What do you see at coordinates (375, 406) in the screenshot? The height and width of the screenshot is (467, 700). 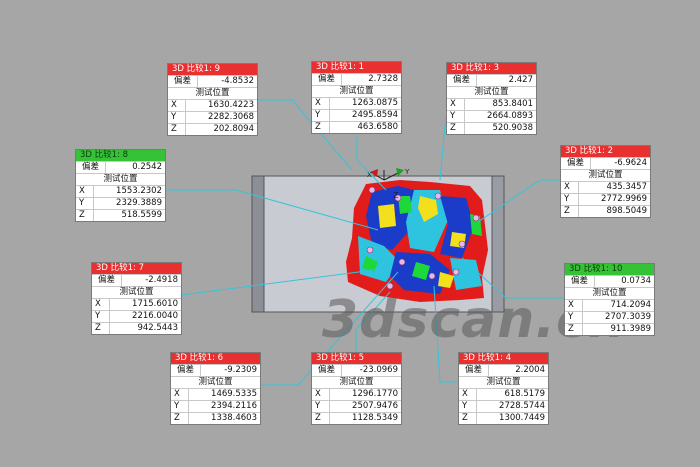 I see `y-value: 2507.9476` at bounding box center [375, 406].